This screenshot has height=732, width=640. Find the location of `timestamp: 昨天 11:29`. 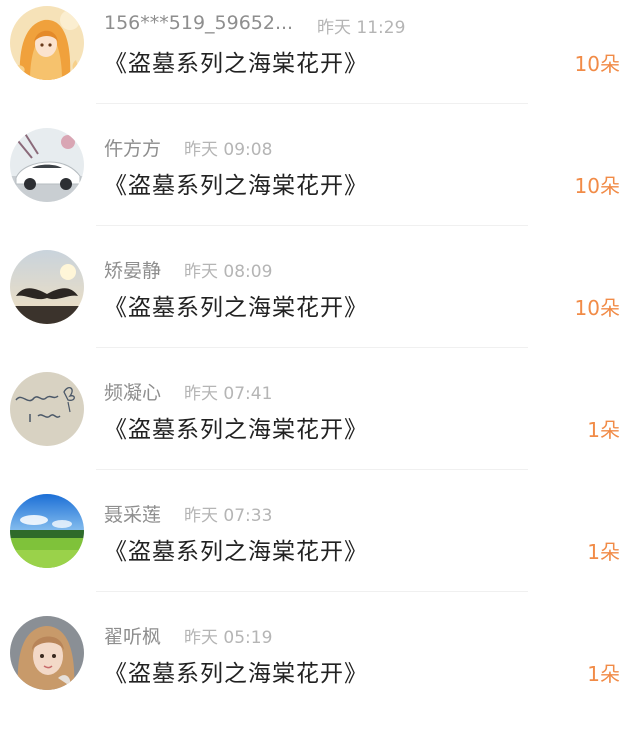

timestamp: 昨天 11:29 is located at coordinates (361, 28).